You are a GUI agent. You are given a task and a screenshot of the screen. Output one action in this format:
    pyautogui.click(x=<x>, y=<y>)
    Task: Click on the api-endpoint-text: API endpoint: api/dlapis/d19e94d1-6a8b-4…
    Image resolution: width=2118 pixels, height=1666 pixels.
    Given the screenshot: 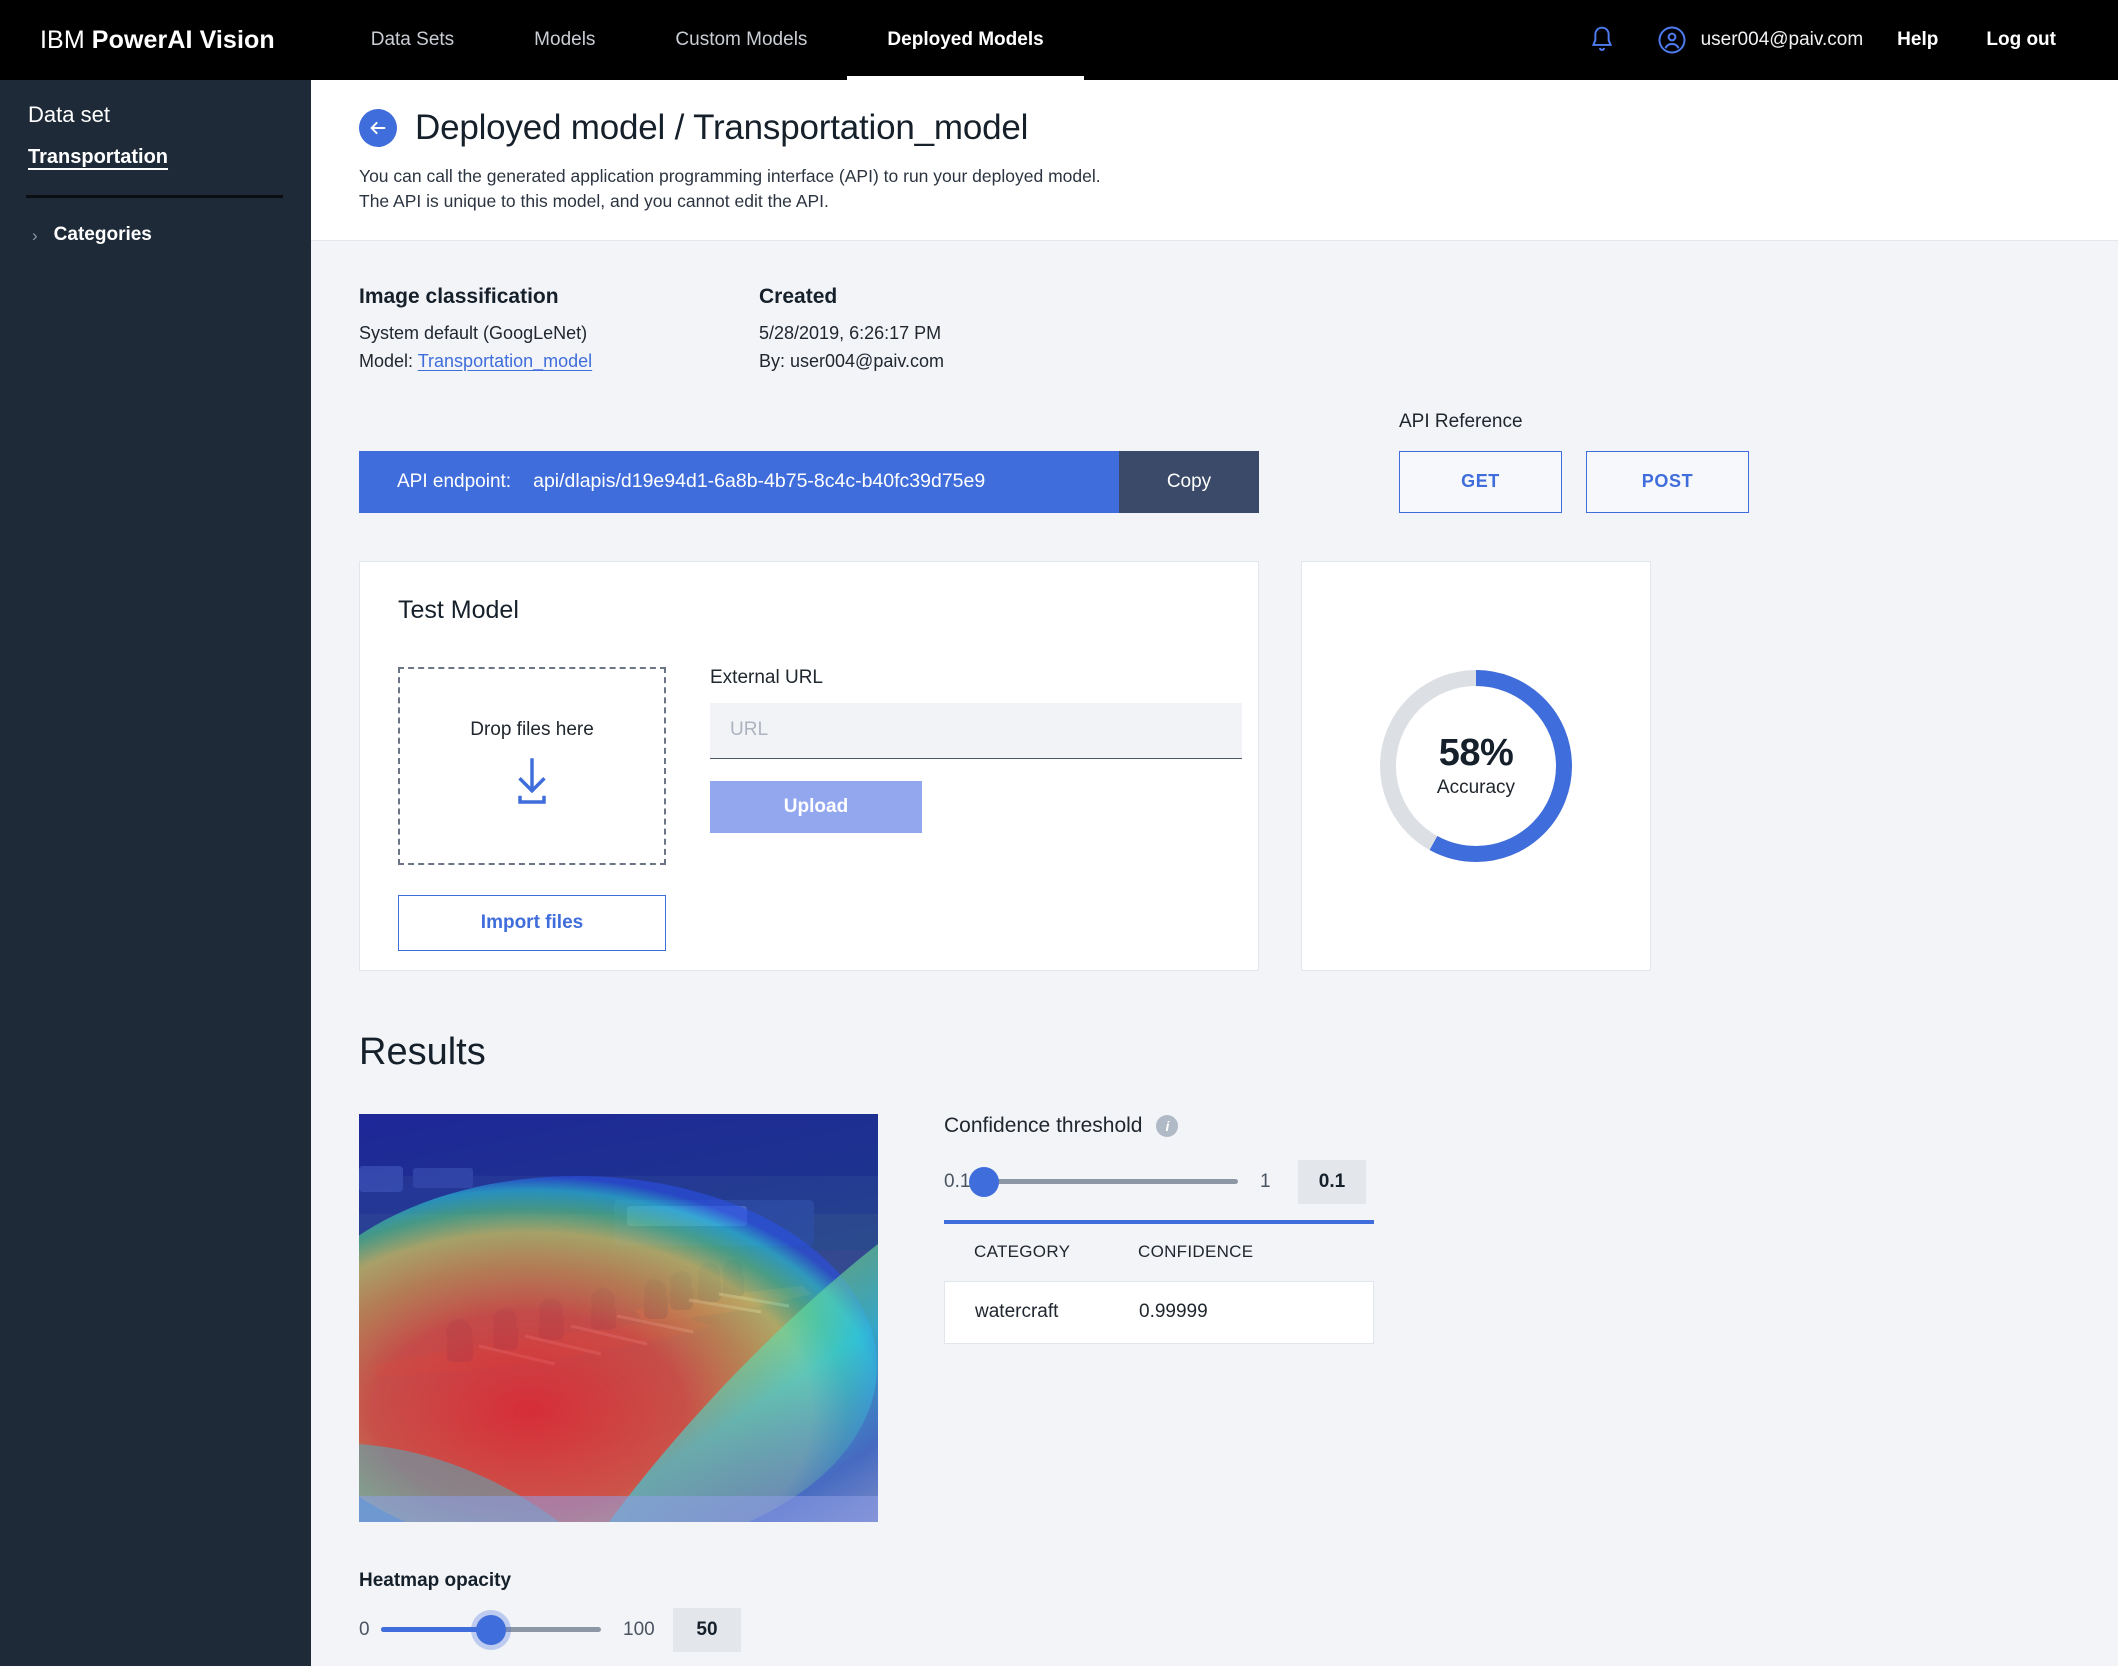 What is the action you would take?
    pyautogui.click(x=739, y=482)
    